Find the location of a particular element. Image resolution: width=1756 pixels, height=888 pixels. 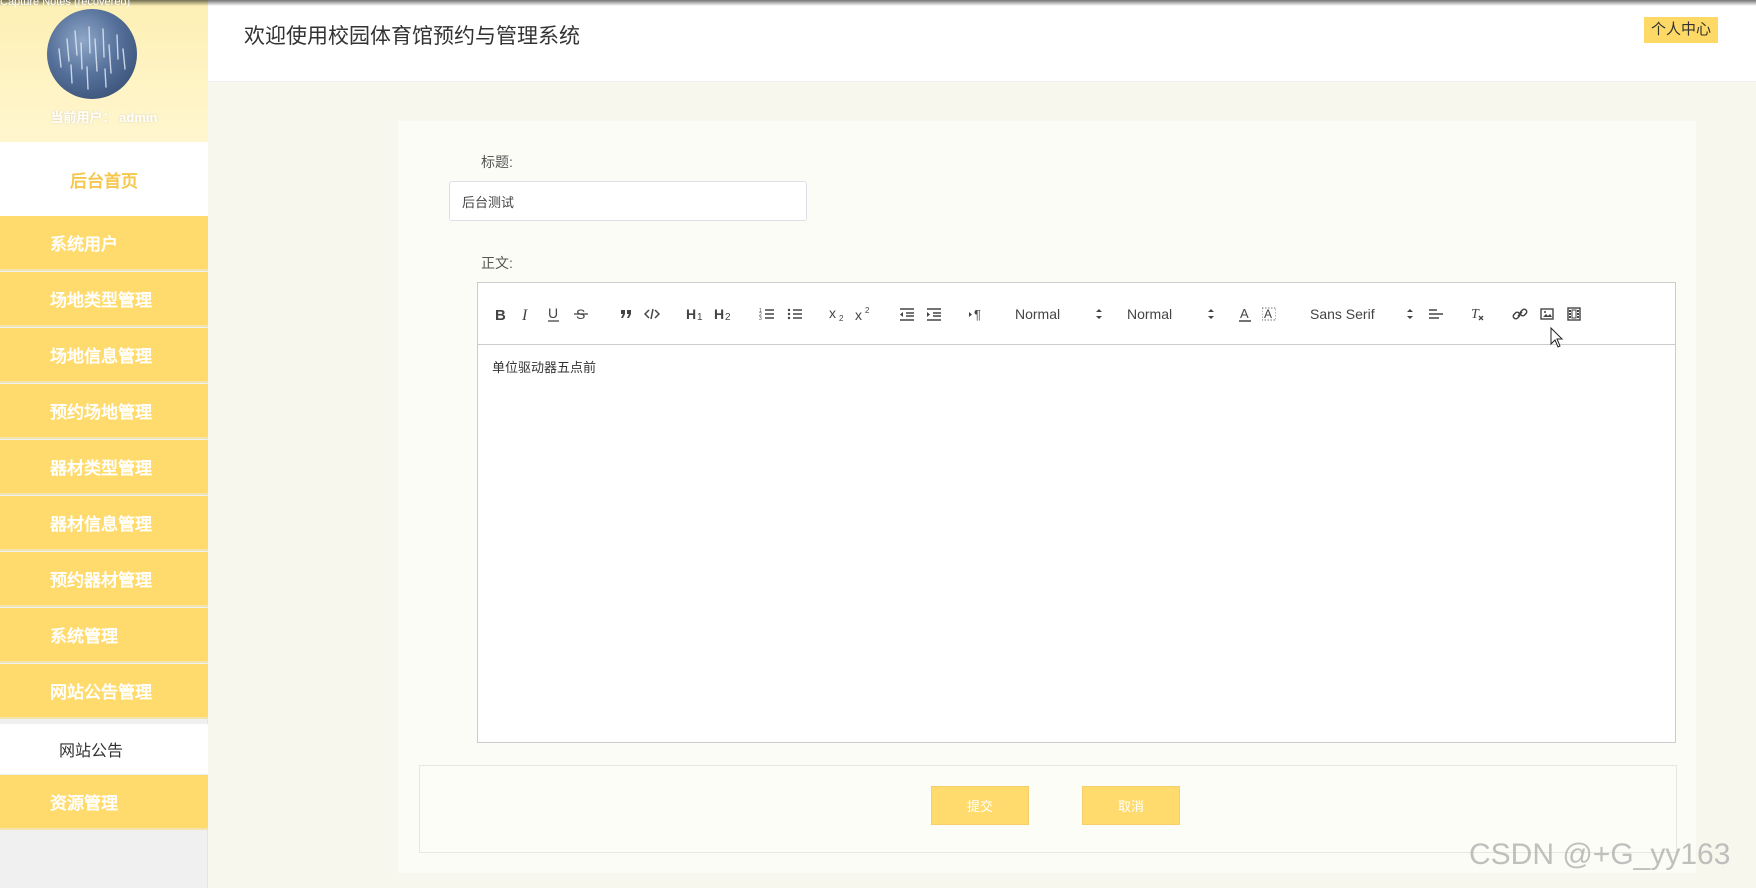

code-block-icon is located at coordinates (652, 314).